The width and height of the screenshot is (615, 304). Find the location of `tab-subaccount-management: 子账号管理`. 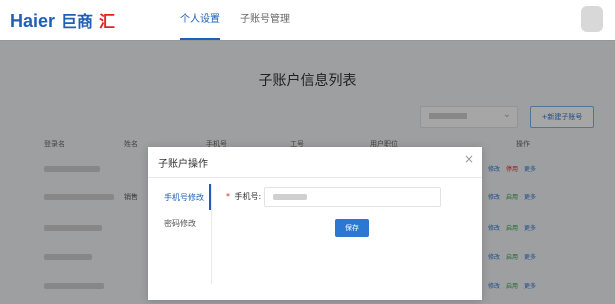

tab-subaccount-management: 子账号管理 is located at coordinates (265, 20).